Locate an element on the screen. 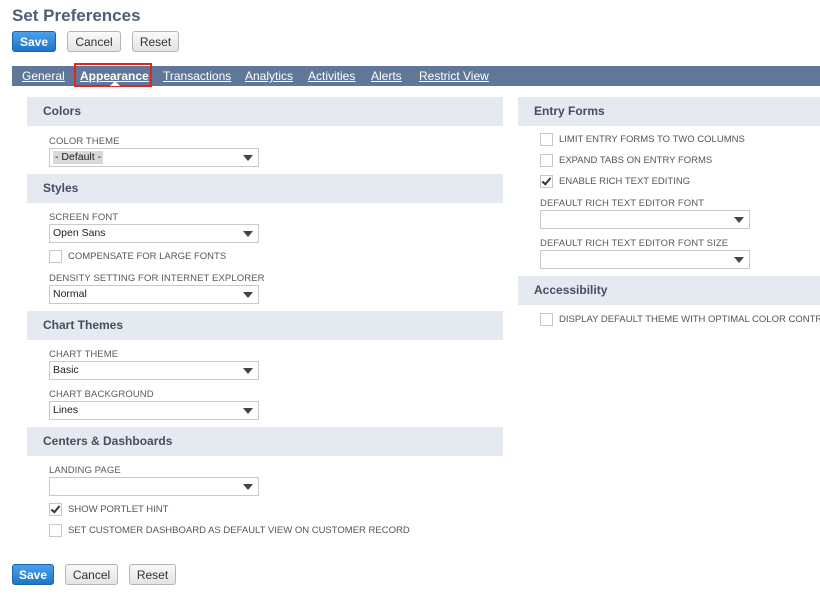 Image resolution: width=820 pixels, height=600 pixels. tab-restrict-view: Restrict View is located at coordinates (454, 76).